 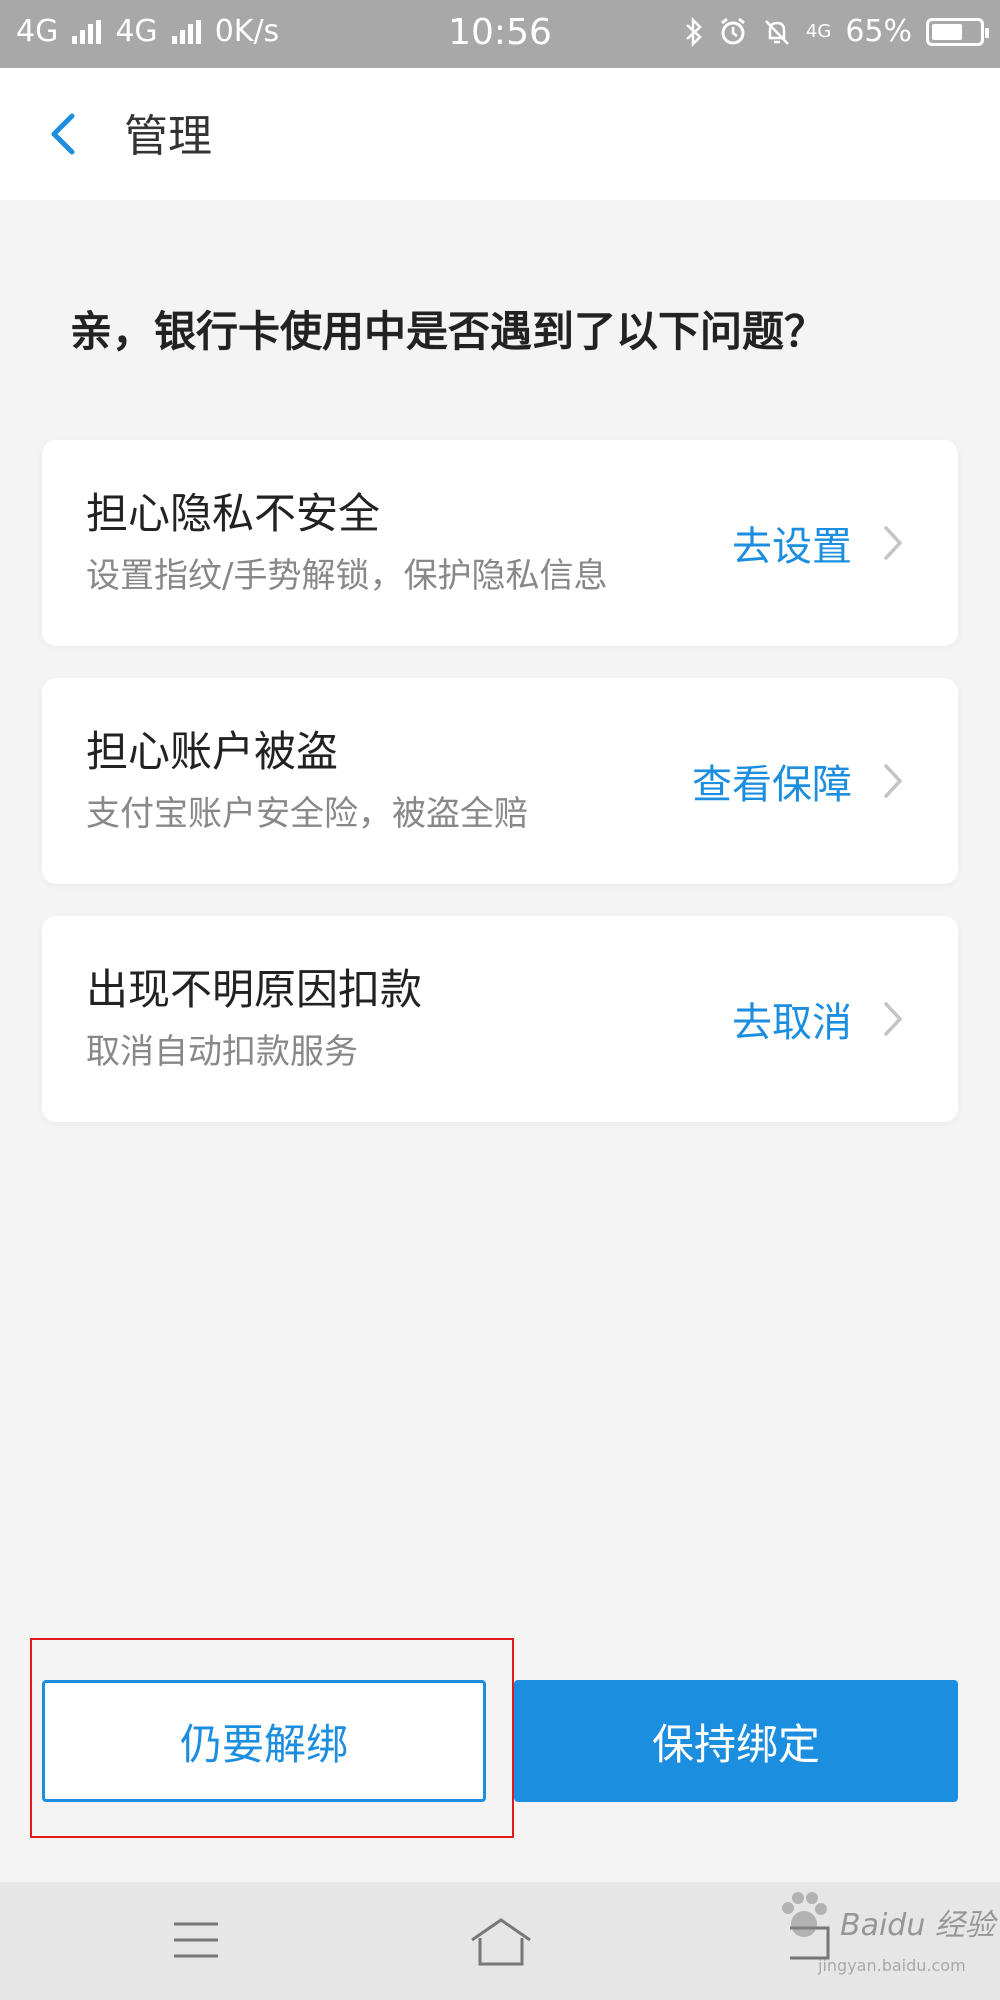 What do you see at coordinates (694, 31) in the screenshot?
I see `bluetooth-icon` at bounding box center [694, 31].